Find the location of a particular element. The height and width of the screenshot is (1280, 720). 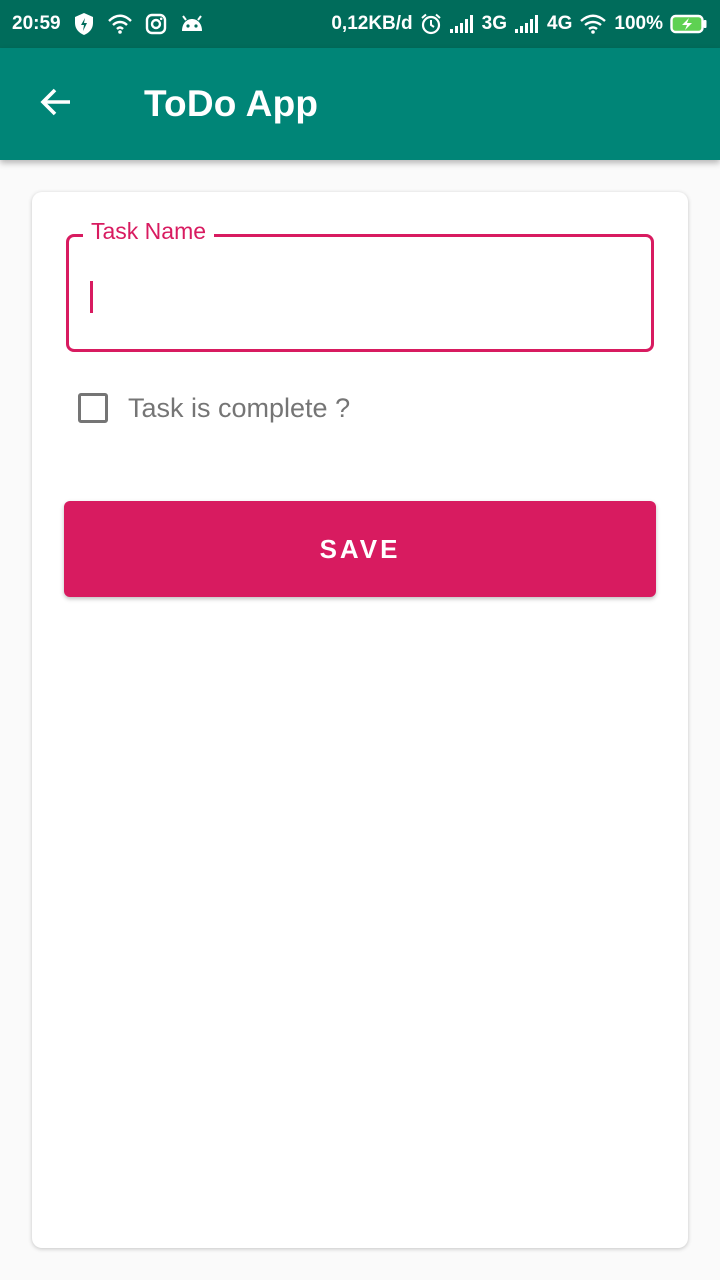

task-complete-label: Task is complete ? is located at coordinates (239, 407).